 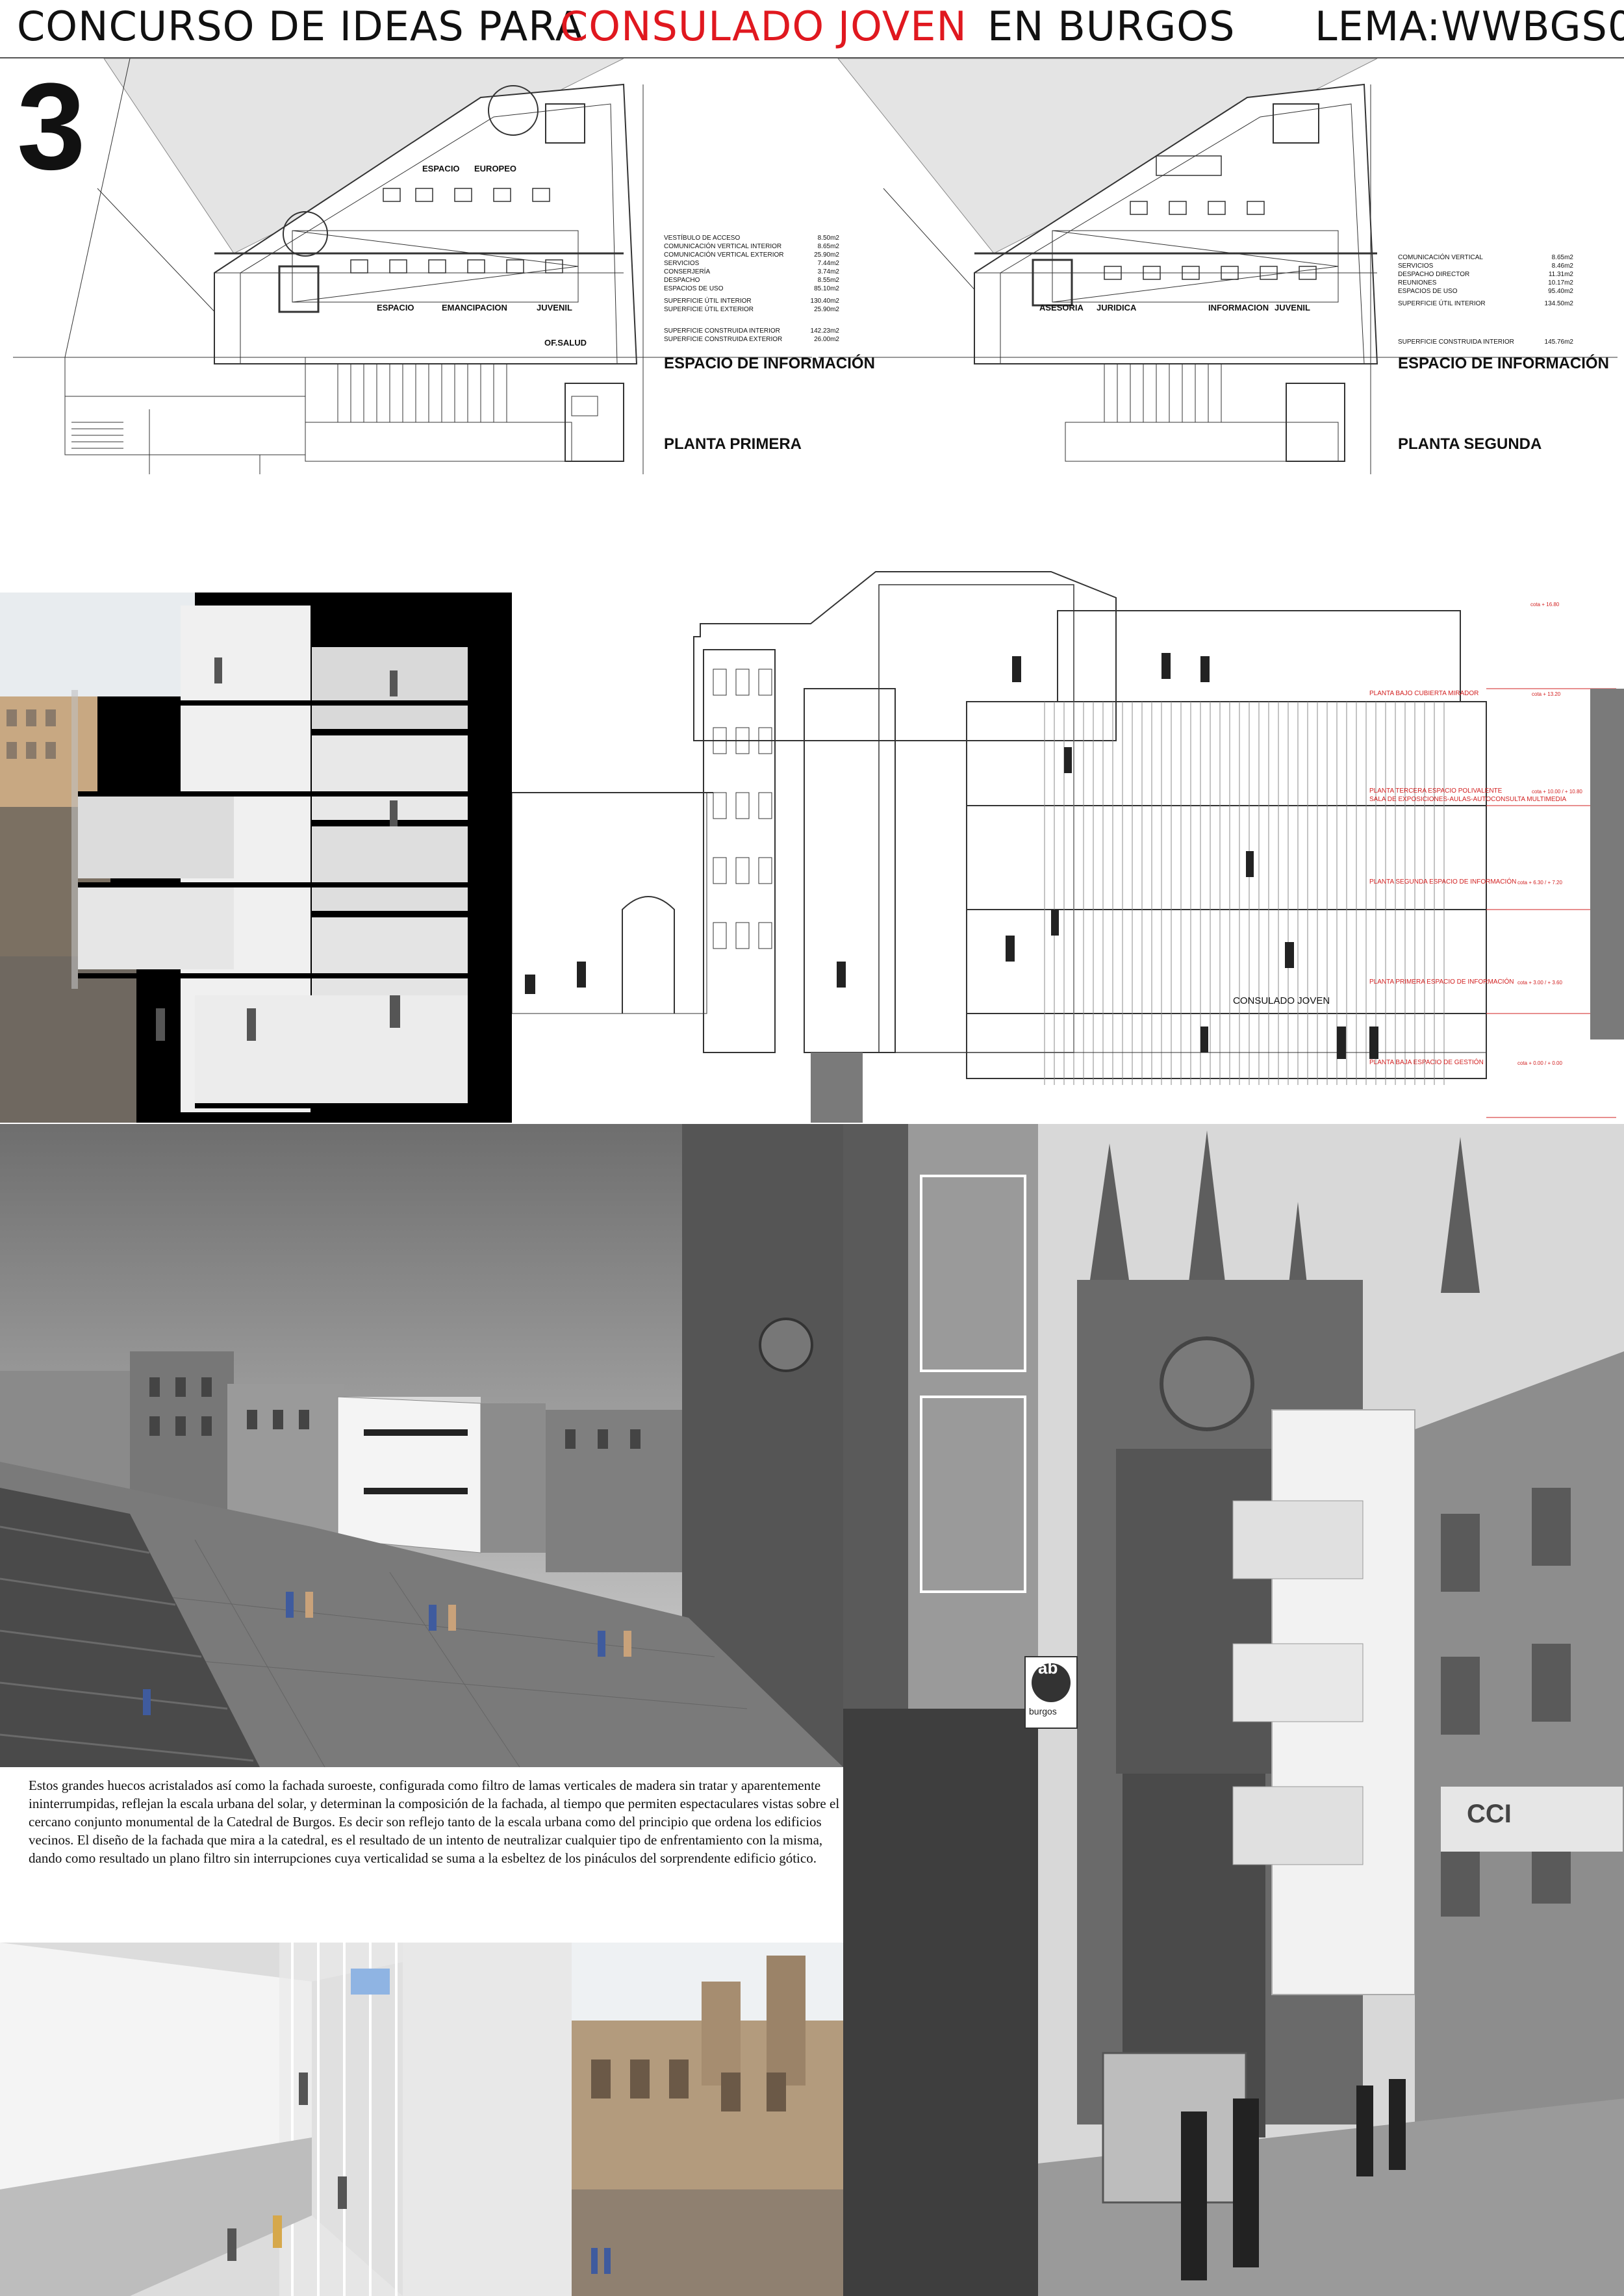 I want to click on title-left: CONCURSO DE IDEAS PARA, so click(x=300, y=27).